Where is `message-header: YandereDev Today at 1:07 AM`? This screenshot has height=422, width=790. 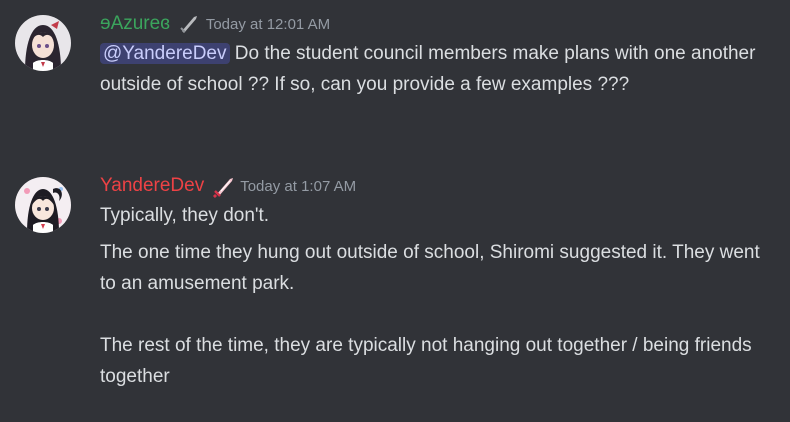
message-header: YandereDev Today at 1:07 AM is located at coordinates (440, 186).